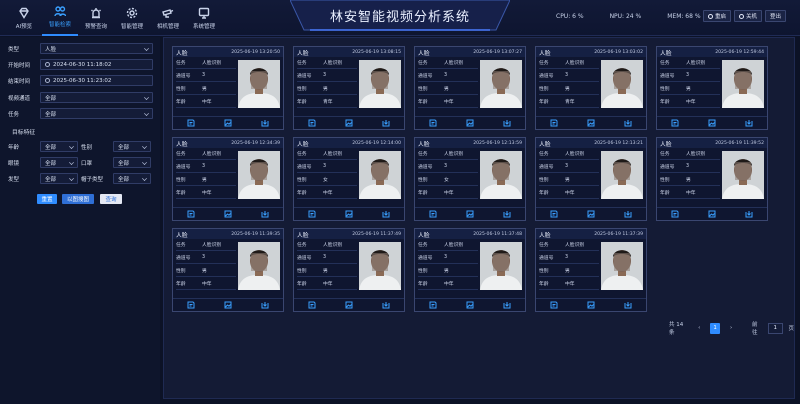  Describe the element at coordinates (699, 328) in the screenshot. I see `prev-page-icon: ‹` at that location.